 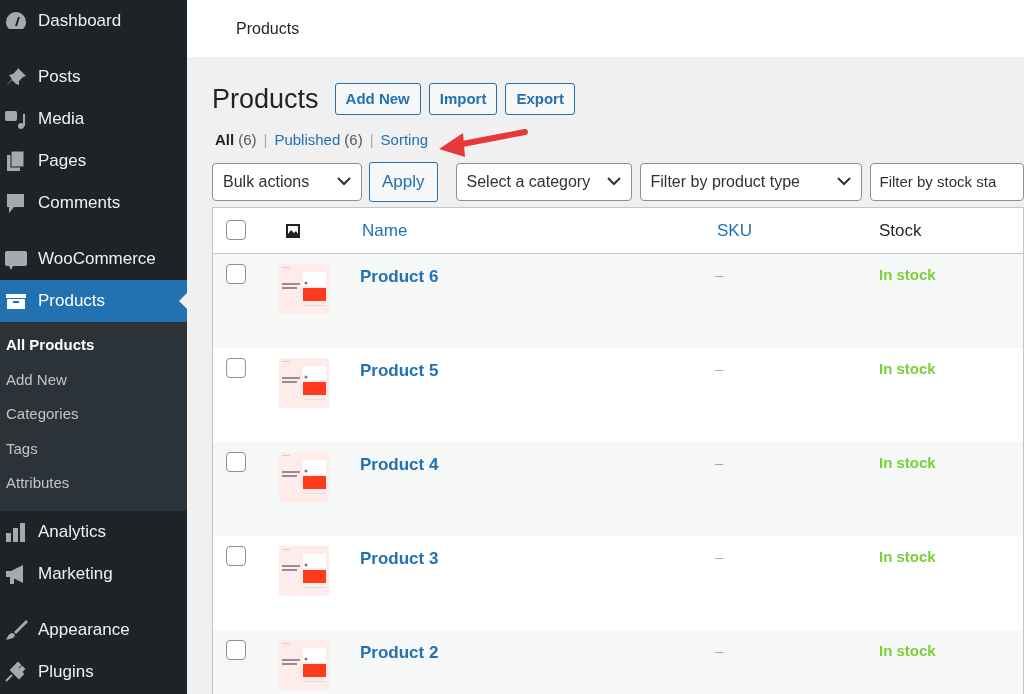 What do you see at coordinates (377, 99) in the screenshot?
I see `page-action-button: Add New` at bounding box center [377, 99].